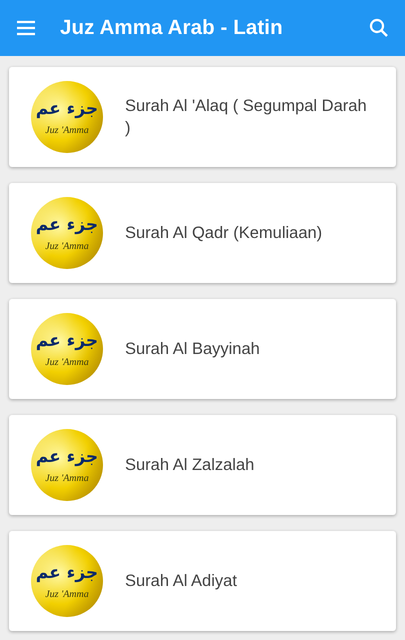 The width and height of the screenshot is (405, 640). I want to click on surah-title: Surah Al Zalzalah, so click(189, 465).